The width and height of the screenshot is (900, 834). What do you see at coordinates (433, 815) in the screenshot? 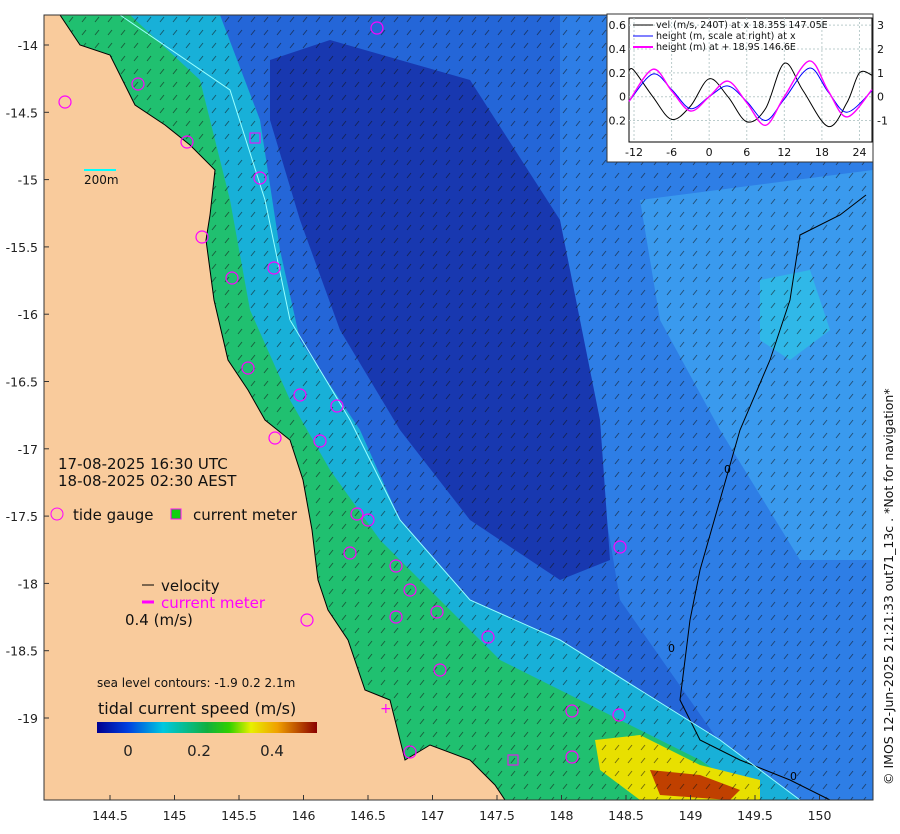
I see `lon-tick-label: 147` at bounding box center [433, 815].